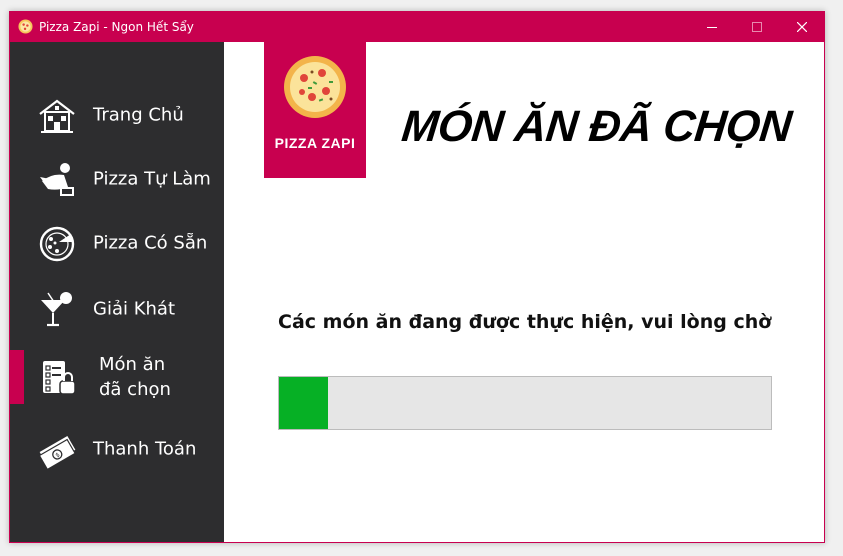 This screenshot has height=556, width=843. I want to click on sidebar-item-payment: $ Thanh Toán, so click(117, 449).